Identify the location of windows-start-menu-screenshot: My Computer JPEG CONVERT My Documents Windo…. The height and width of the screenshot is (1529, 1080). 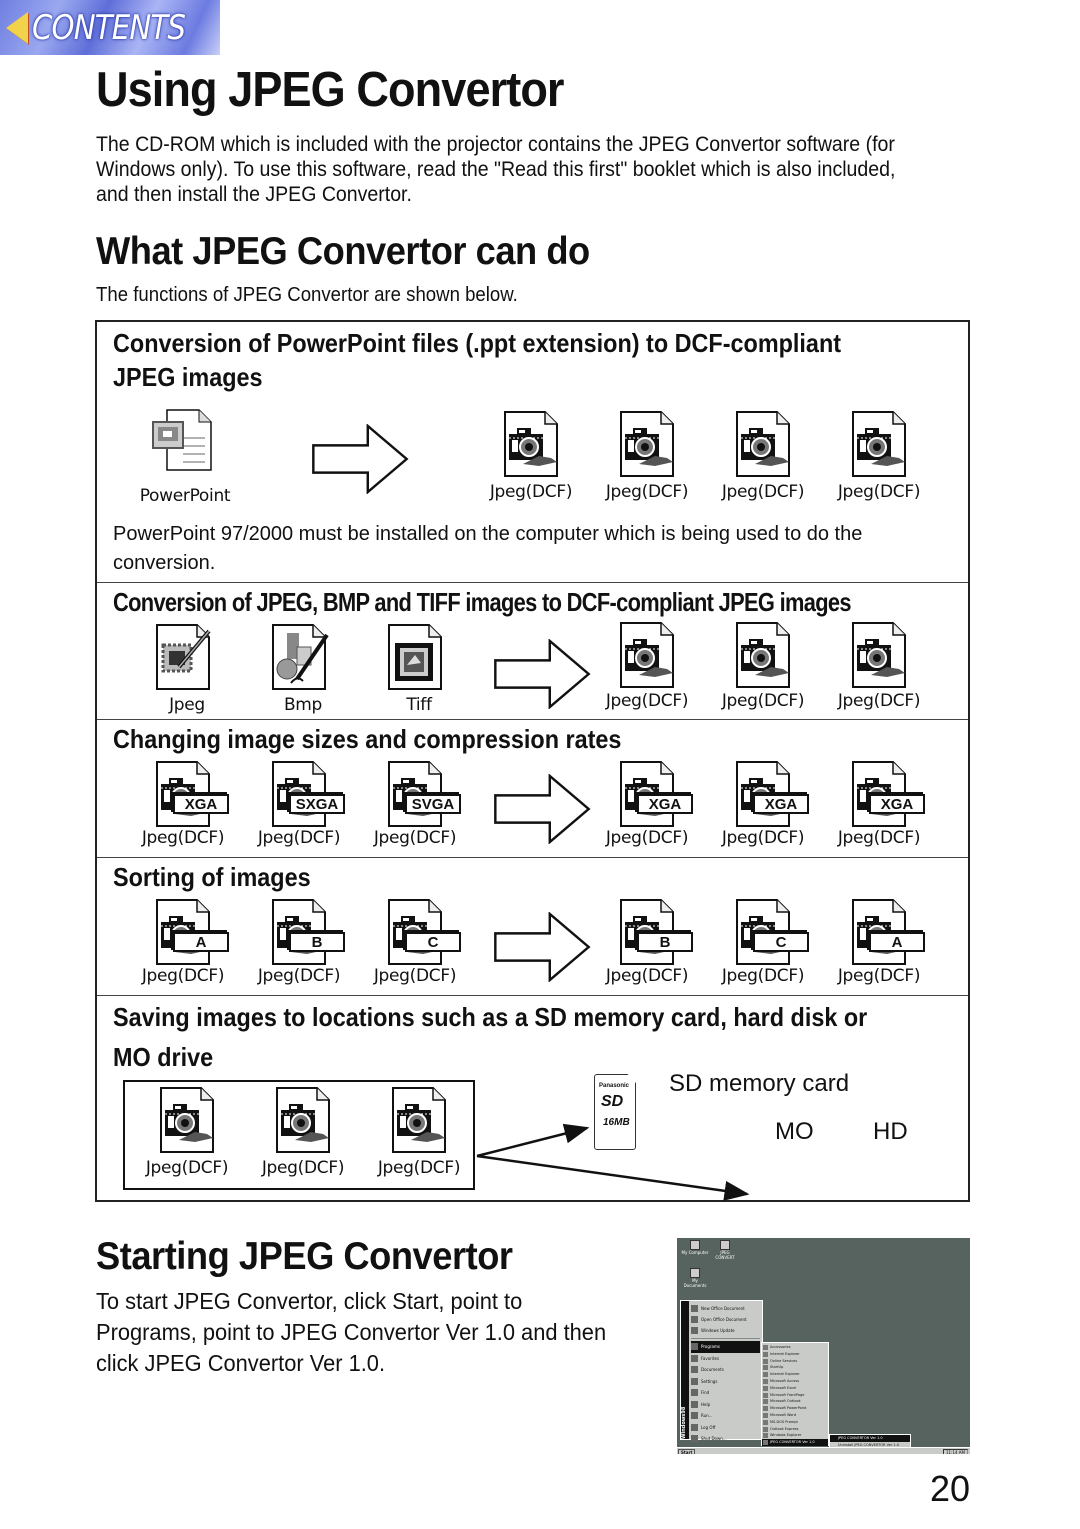
(823, 1346).